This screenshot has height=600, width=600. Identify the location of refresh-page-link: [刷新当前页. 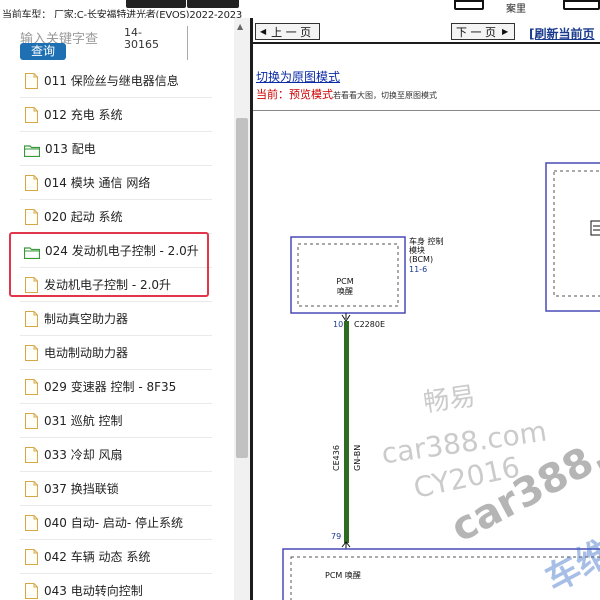
(562, 33).